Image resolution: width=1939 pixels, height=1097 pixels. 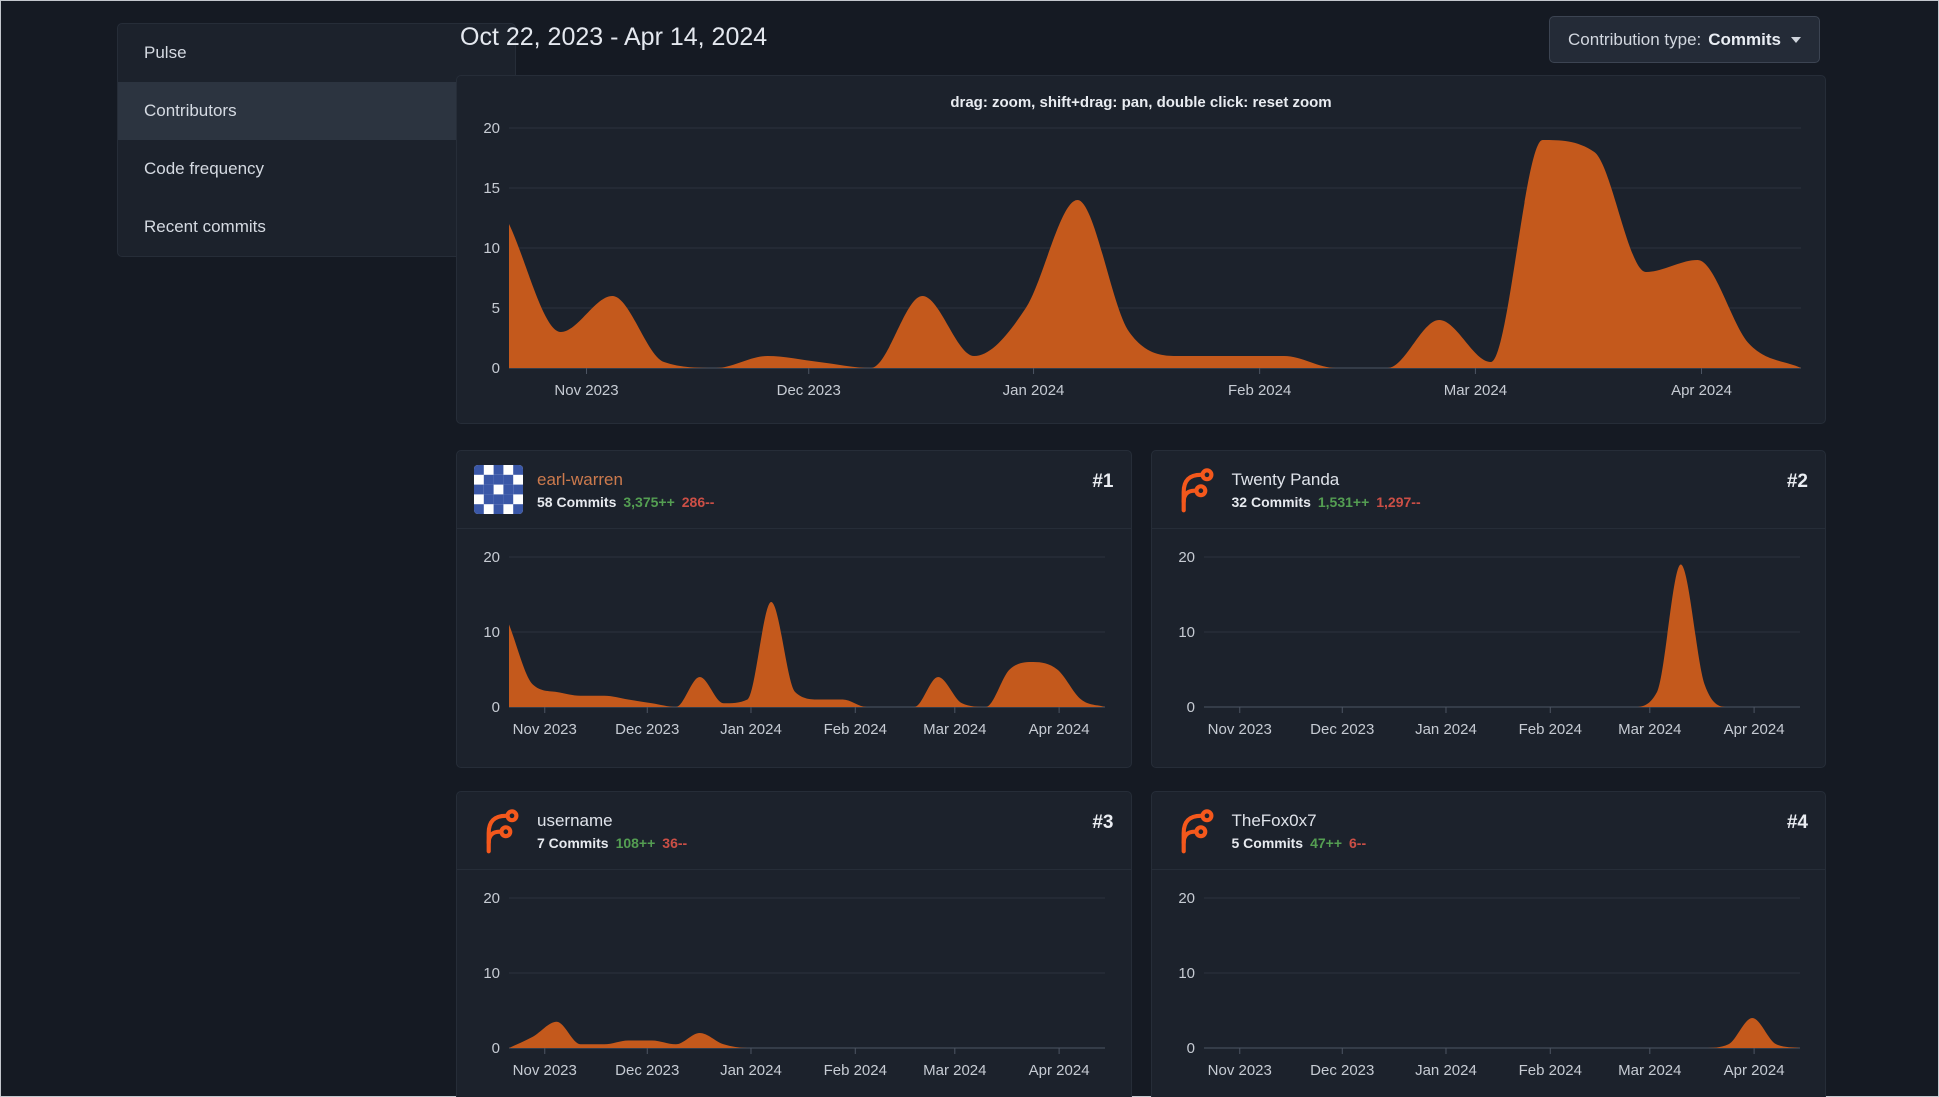 I want to click on contributor-card-header: TheFox0x7 5 Commits 47++ 6-- #4, so click(x=1488, y=831).